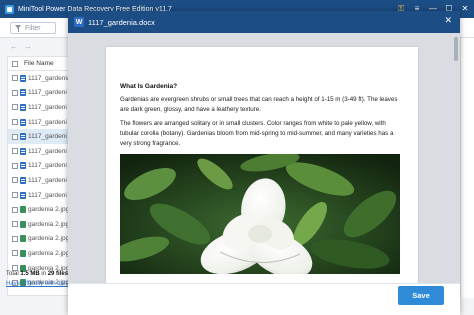 This screenshot has width=474, height=315. Describe the element at coordinates (149, 86) in the screenshot. I see `document-heading: What Is Gardenia?` at that location.